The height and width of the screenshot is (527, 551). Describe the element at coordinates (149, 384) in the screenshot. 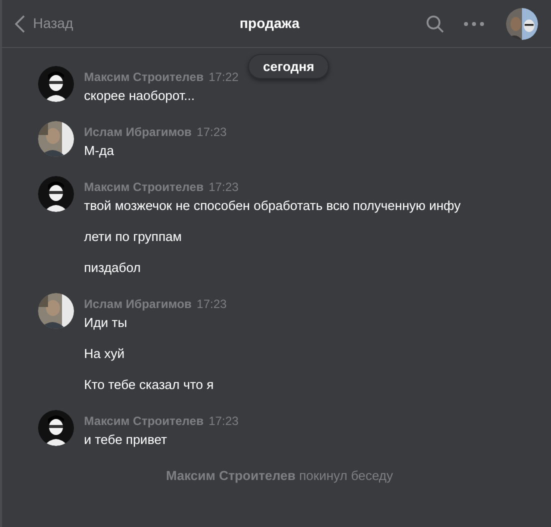

I see `message-text: Кто тебе сказал что я` at that location.